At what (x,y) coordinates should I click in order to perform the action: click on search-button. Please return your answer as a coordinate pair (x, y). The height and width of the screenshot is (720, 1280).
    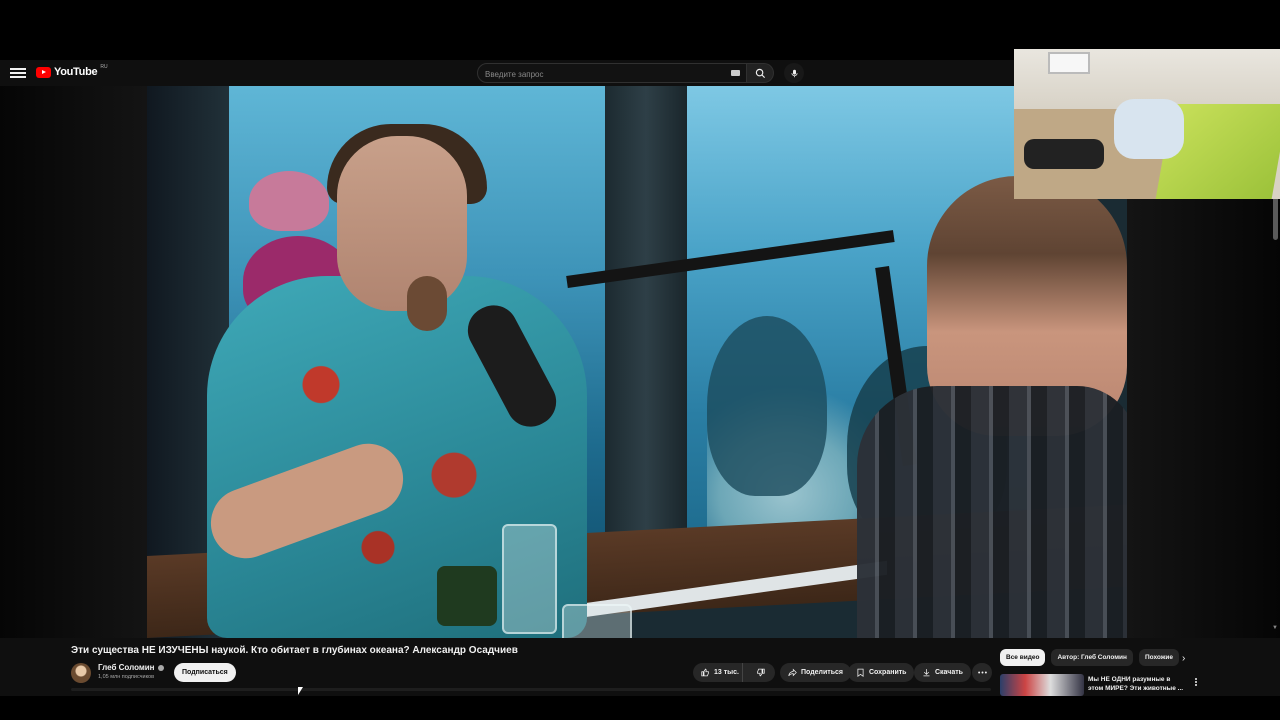
    Looking at the image, I should click on (760, 73).